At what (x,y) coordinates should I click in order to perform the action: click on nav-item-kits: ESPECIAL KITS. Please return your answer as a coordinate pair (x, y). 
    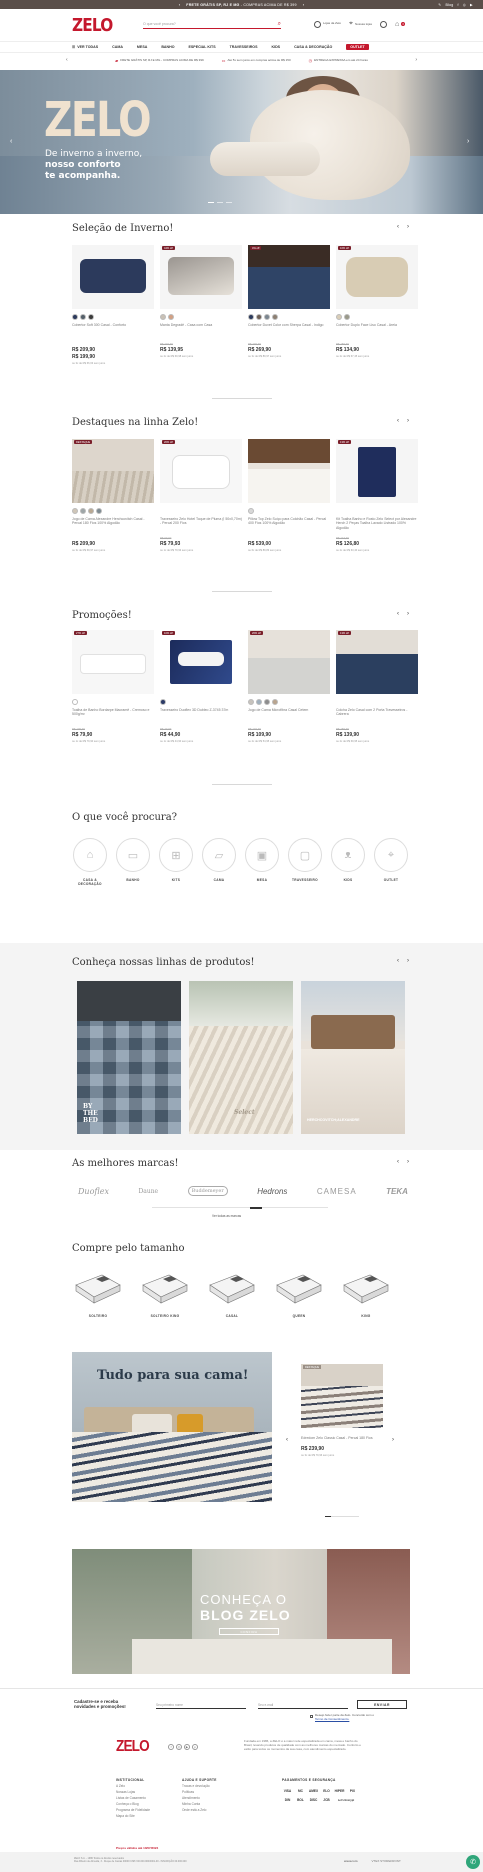
    Looking at the image, I should click on (202, 47).